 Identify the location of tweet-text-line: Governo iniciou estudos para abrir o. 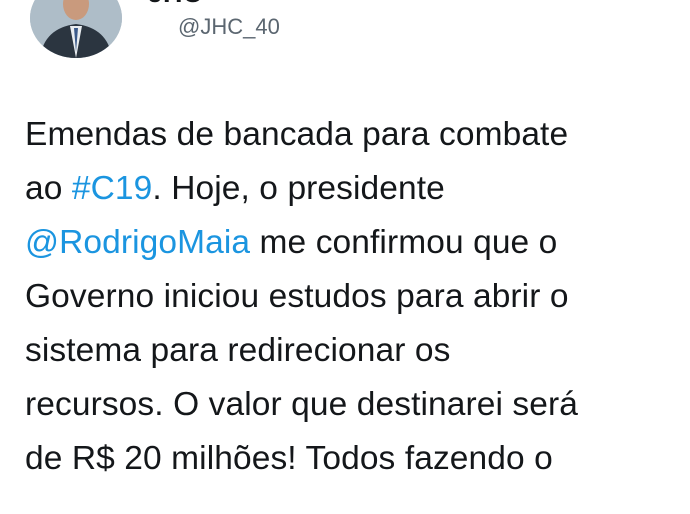
(350, 297).